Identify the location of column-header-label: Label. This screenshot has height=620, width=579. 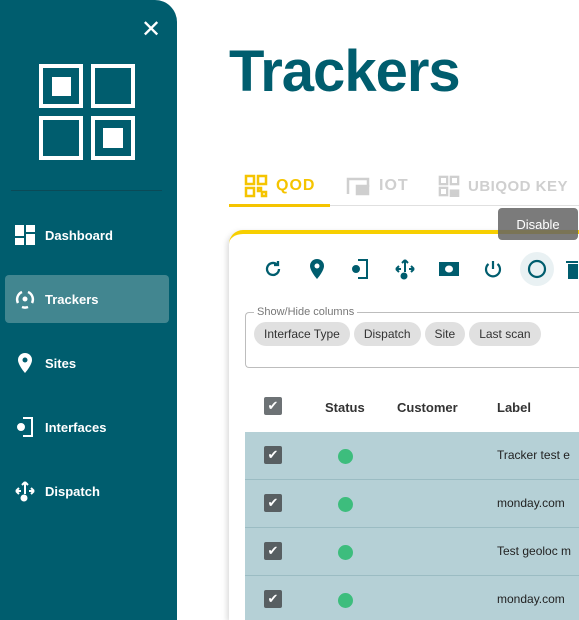
(514, 407).